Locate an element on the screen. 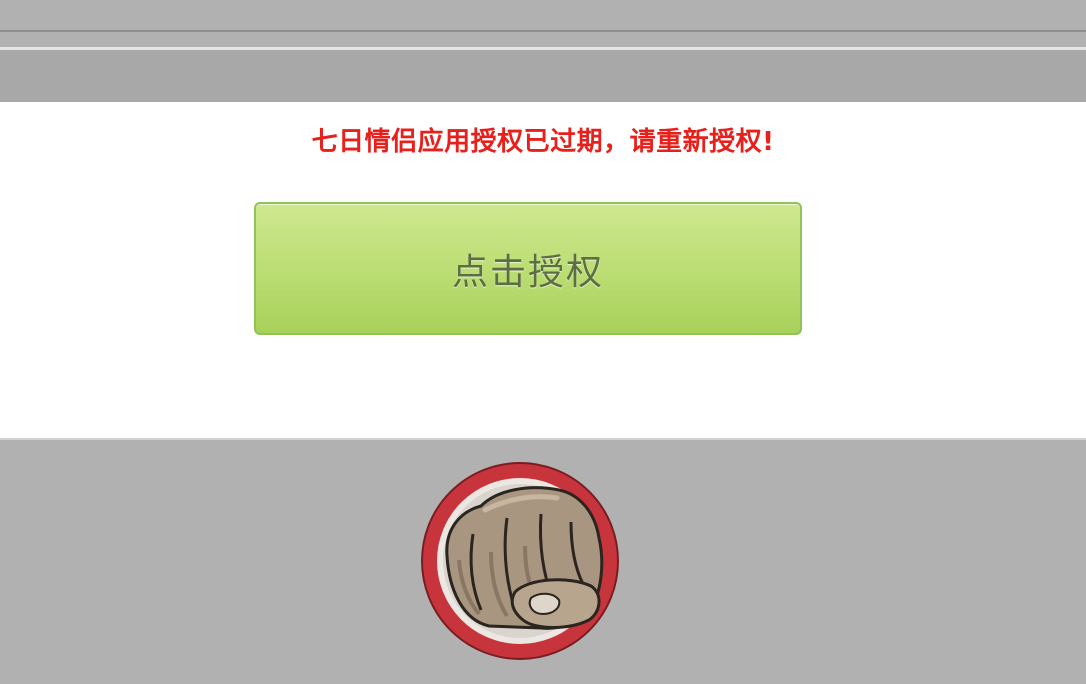  authorize-button-label: 点击授权 is located at coordinates (527, 272).